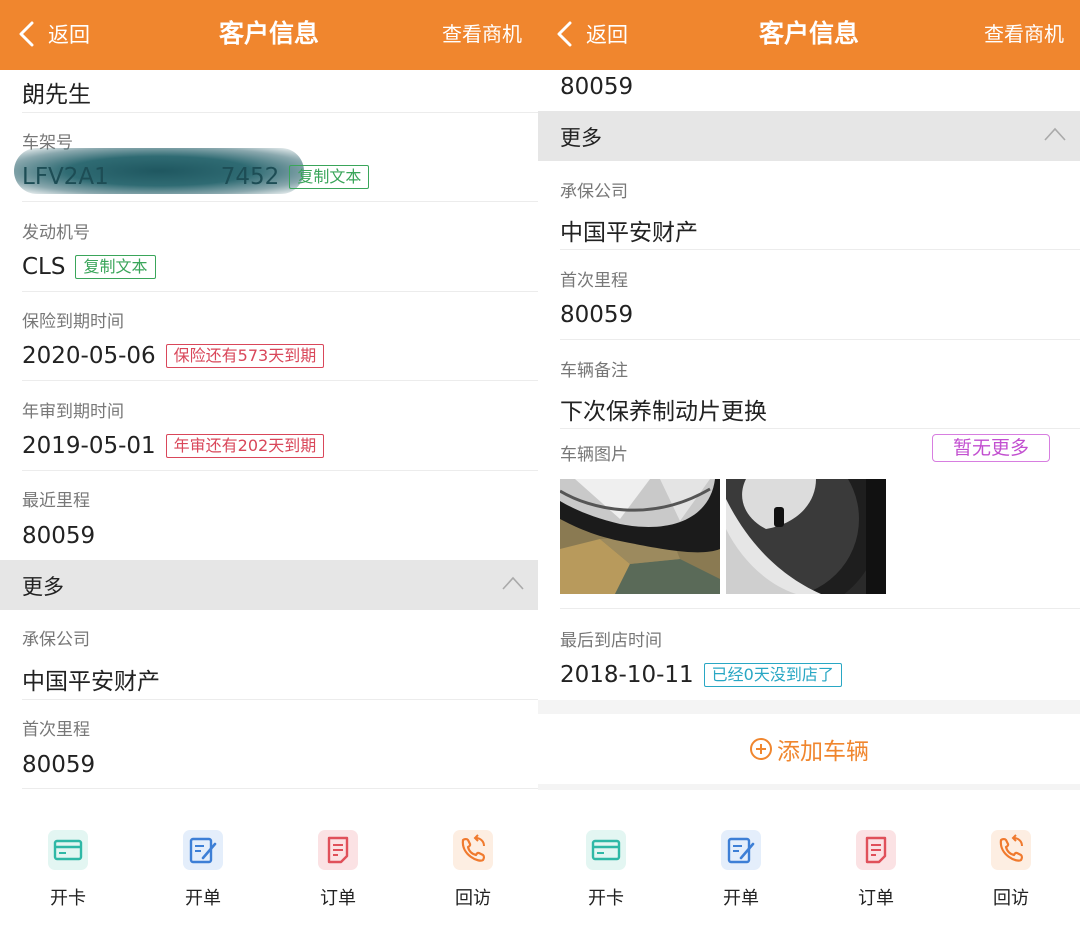 The width and height of the screenshot is (1080, 934). I want to click on vin-value: LFV2A1, so click(65, 177).